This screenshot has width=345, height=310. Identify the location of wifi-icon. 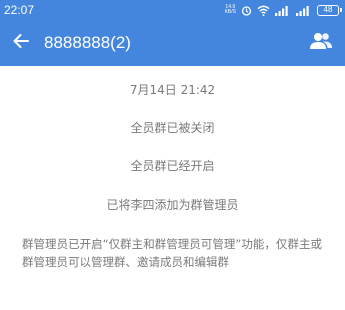
(263, 10).